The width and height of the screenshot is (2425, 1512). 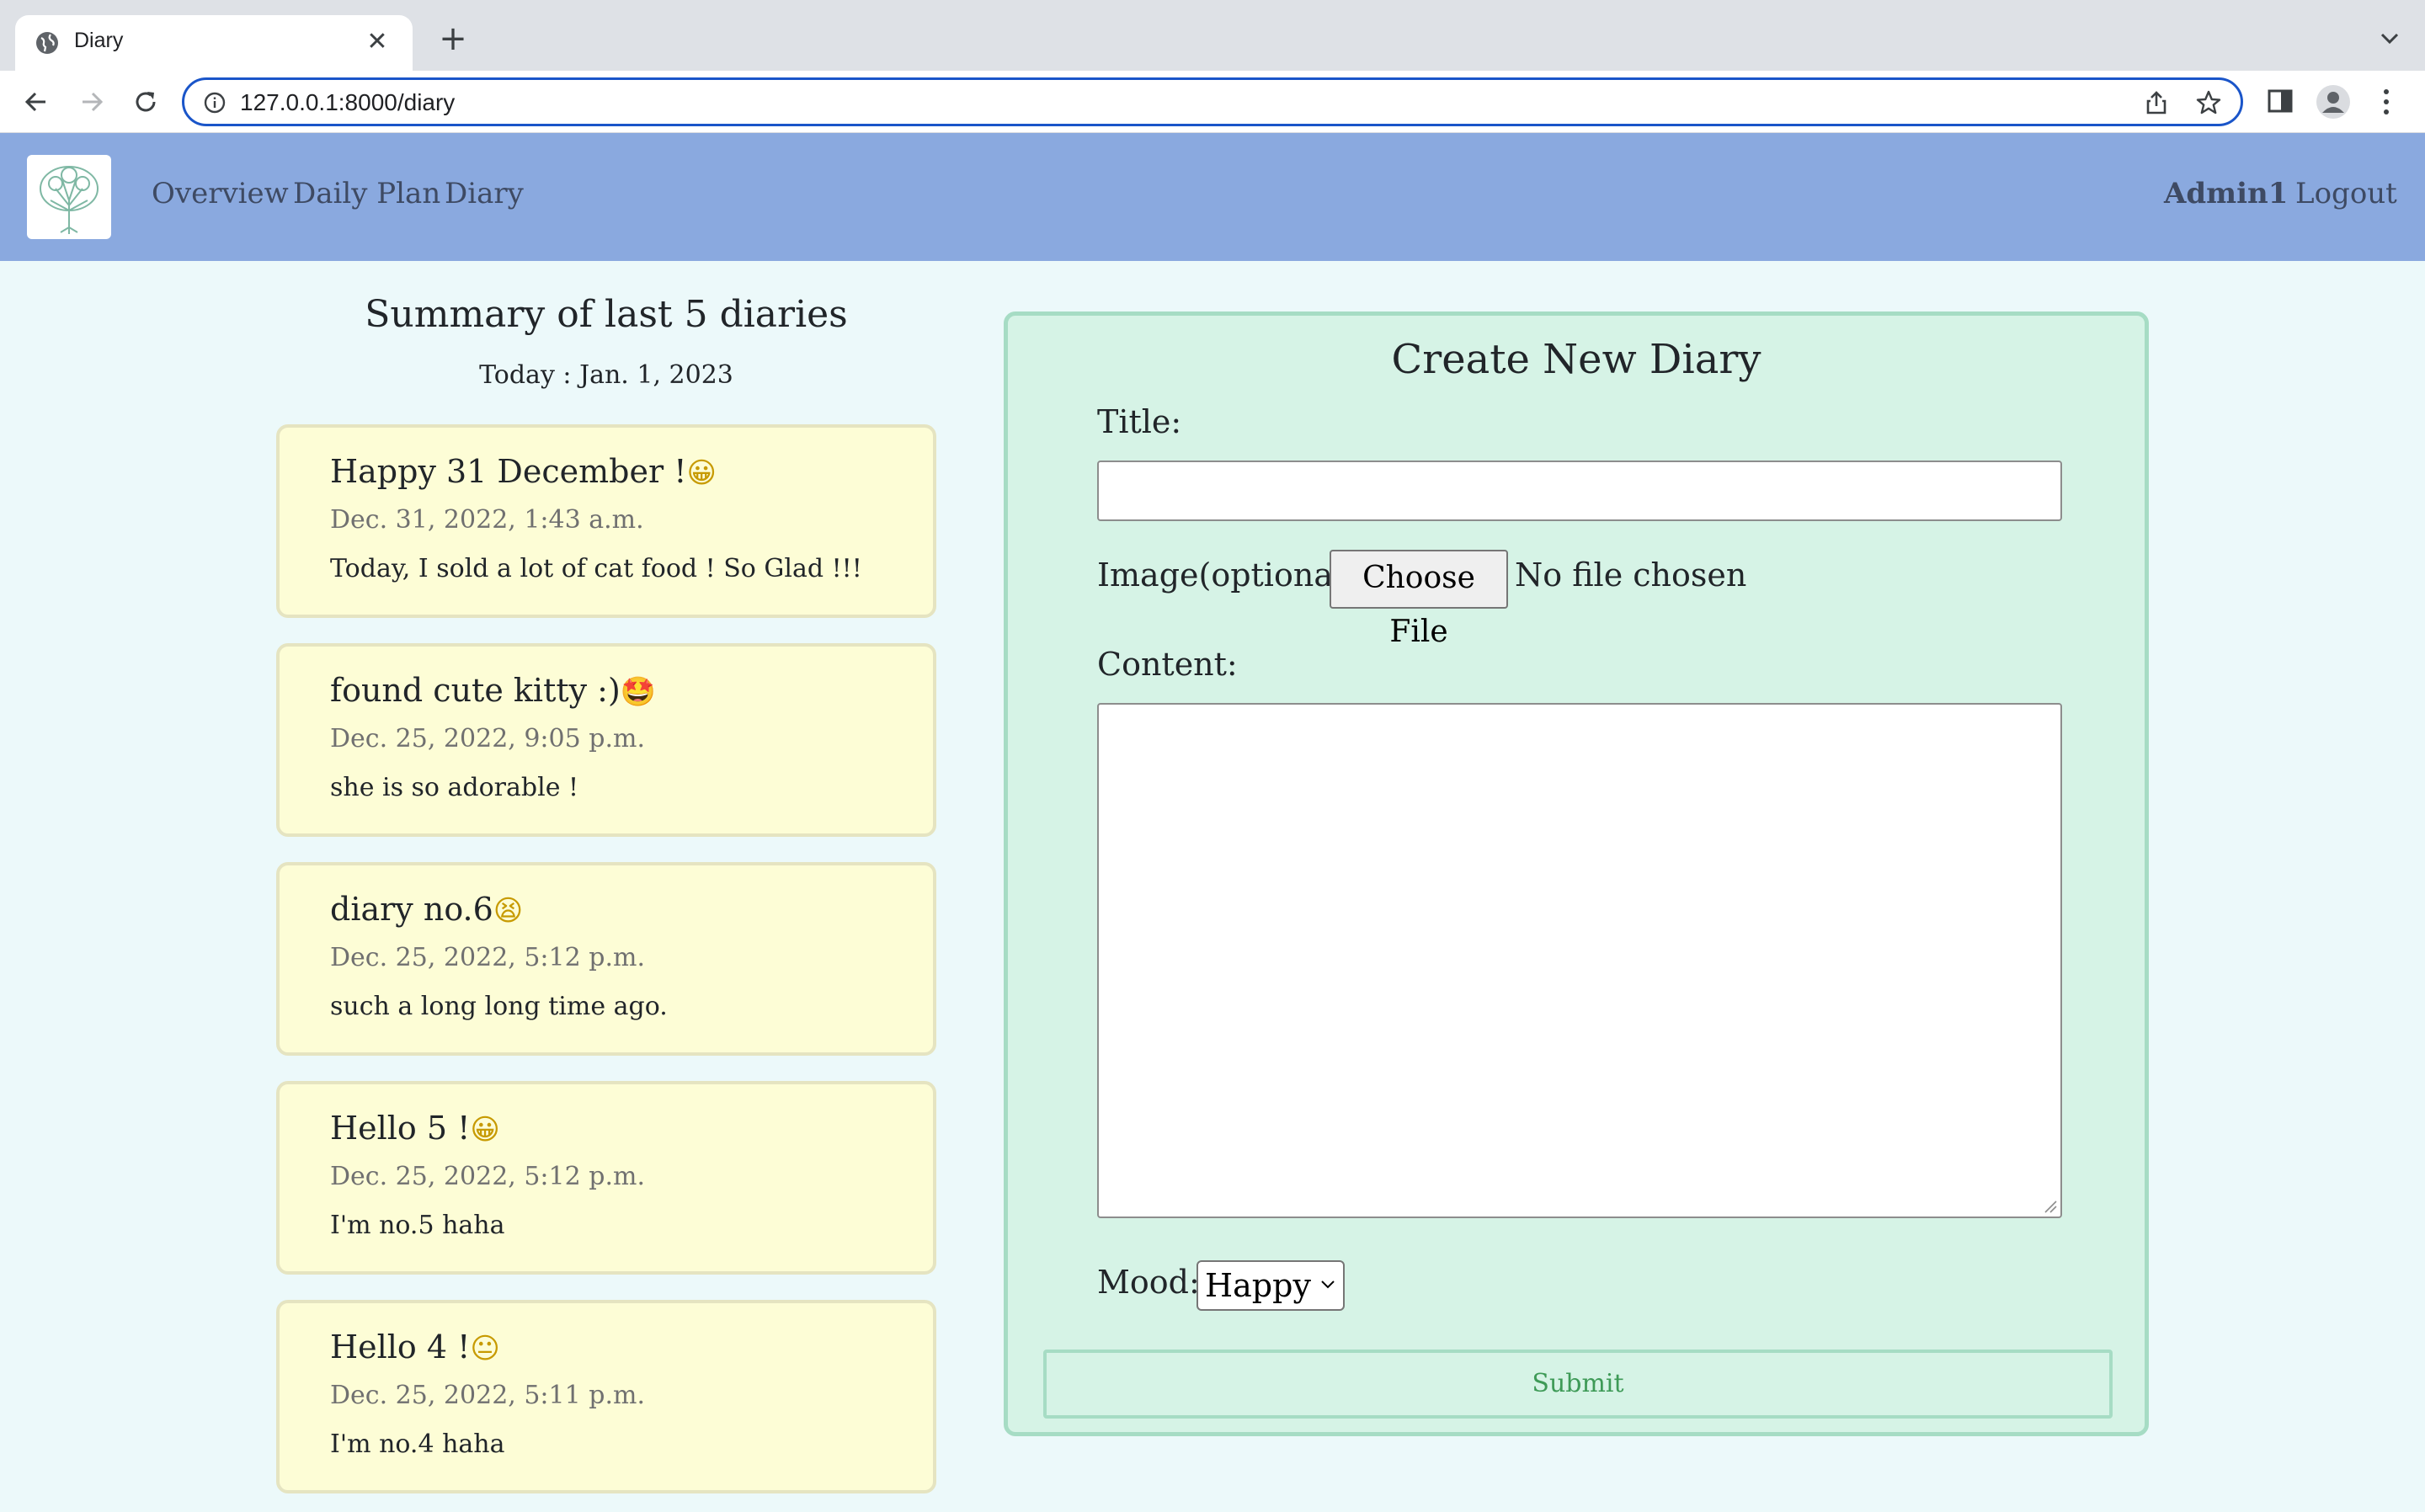 What do you see at coordinates (366, 193) in the screenshot?
I see `nav-daily-plan-link: Daily Plan` at bounding box center [366, 193].